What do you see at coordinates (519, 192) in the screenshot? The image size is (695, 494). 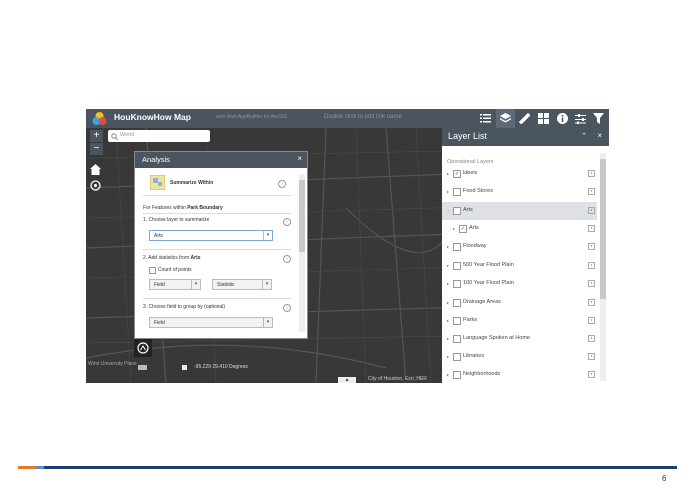 I see `layer-row: ▸ Food Stores ▾` at bounding box center [519, 192].